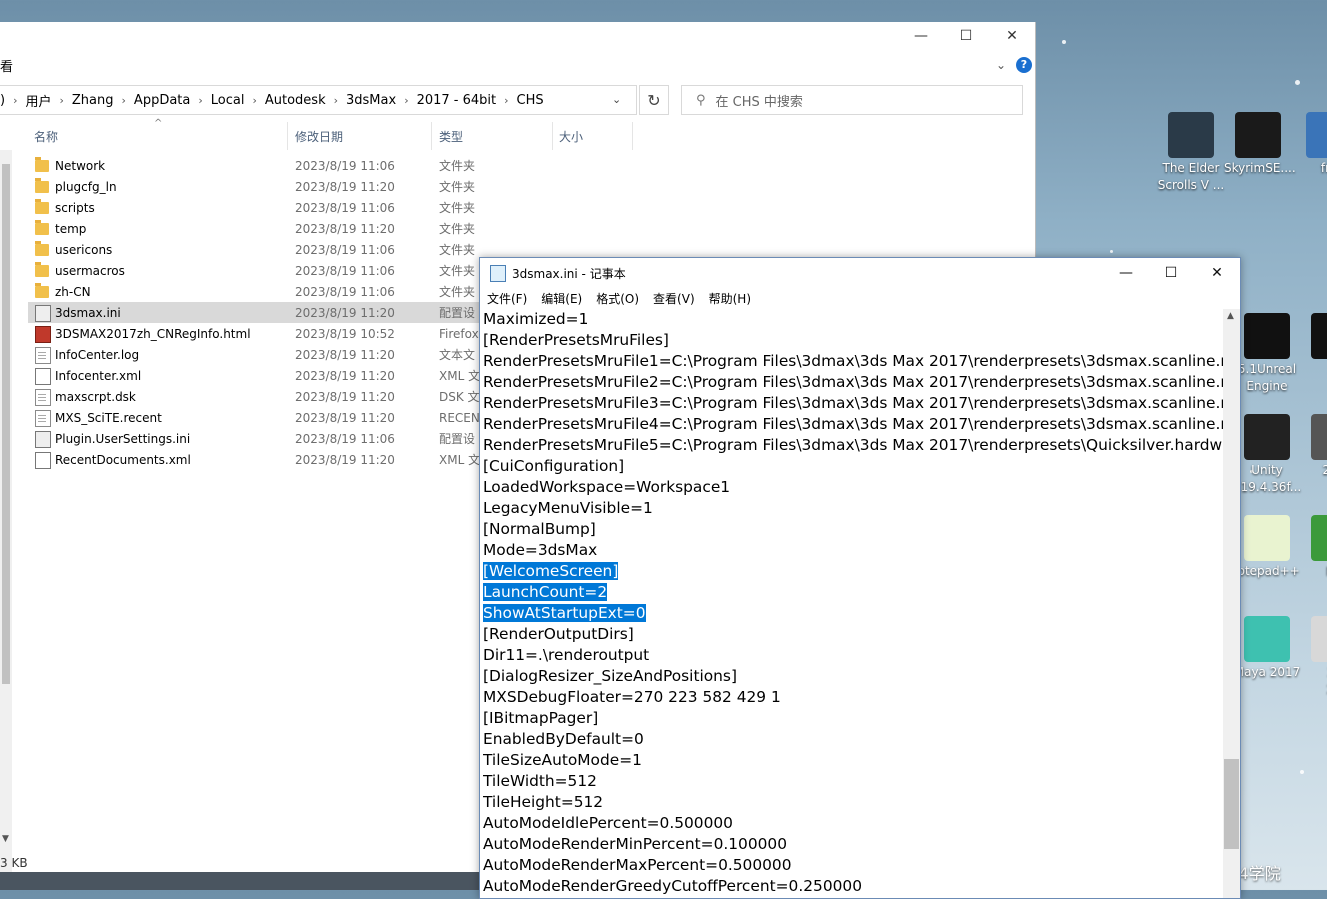  I want to click on refresh-icon: ↻, so click(654, 100).